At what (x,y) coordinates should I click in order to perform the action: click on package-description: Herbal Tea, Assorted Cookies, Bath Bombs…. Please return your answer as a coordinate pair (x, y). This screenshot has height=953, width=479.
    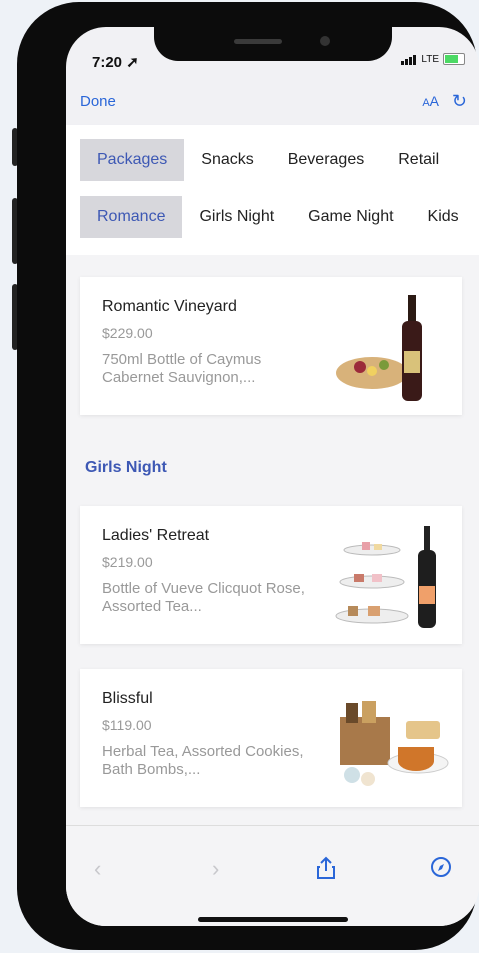
    Looking at the image, I should click on (203, 760).